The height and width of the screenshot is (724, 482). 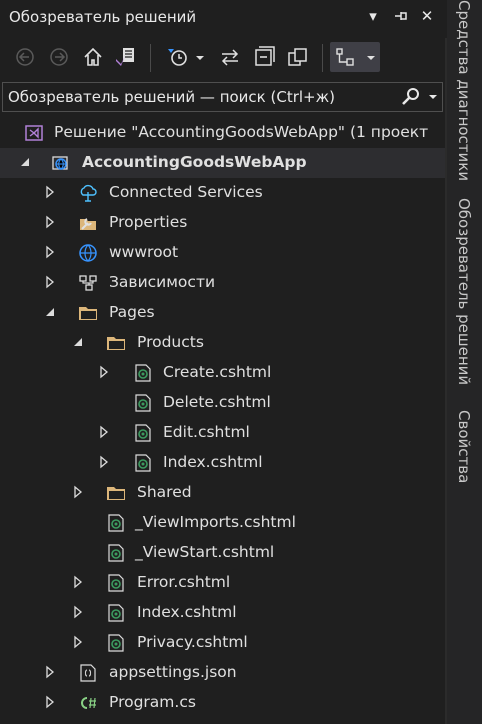 I want to click on side-tab-diagnostic-tools: Средства диагностики, so click(x=464, y=90).